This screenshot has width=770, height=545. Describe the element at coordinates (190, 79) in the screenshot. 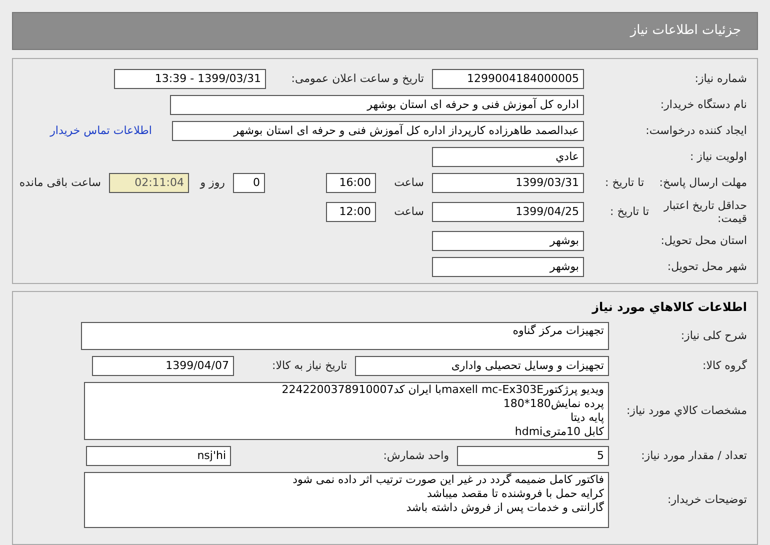

I see `field-value: 1399/03/31 - 13:39` at that location.